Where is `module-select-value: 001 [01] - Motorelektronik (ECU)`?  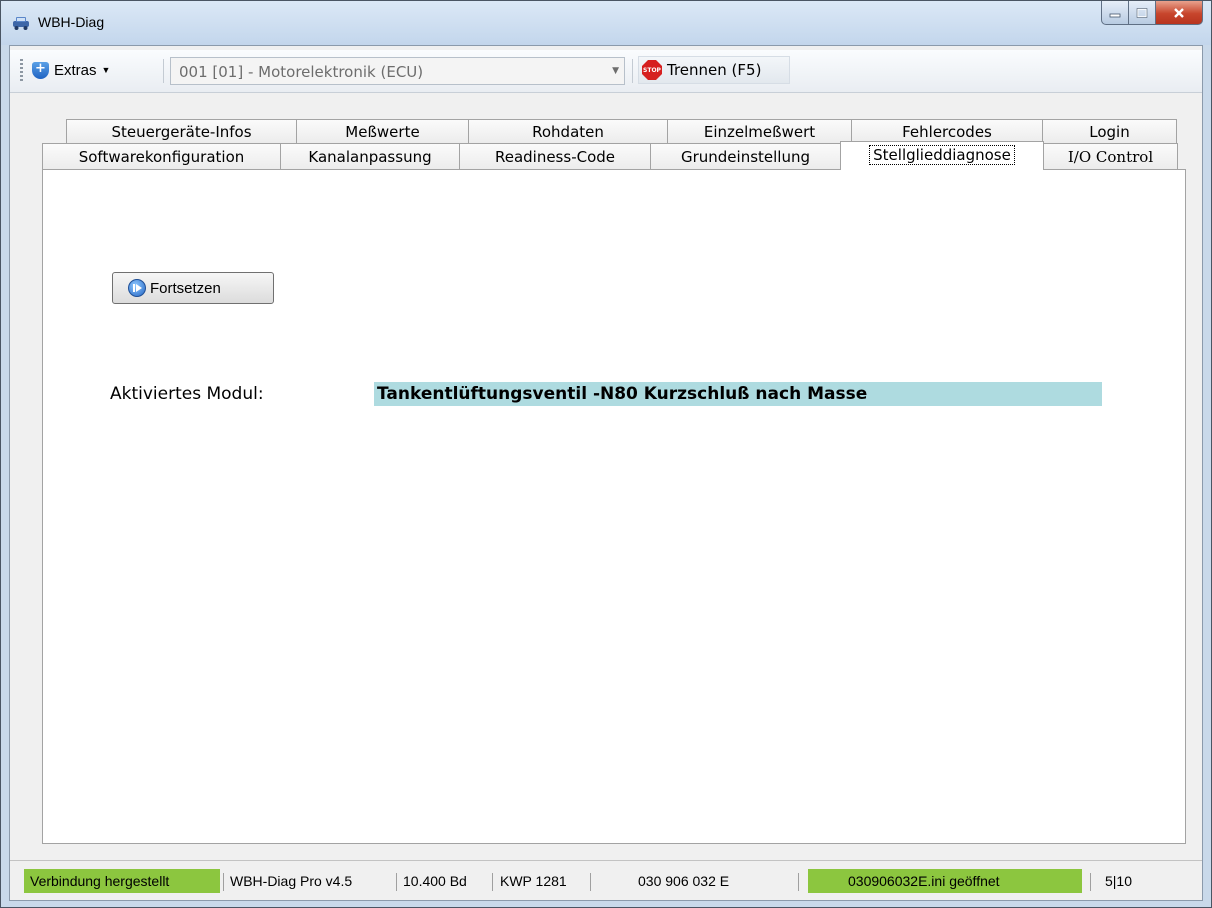 module-select-value: 001 [01] - Motorelektronik (ECU) is located at coordinates (301, 72).